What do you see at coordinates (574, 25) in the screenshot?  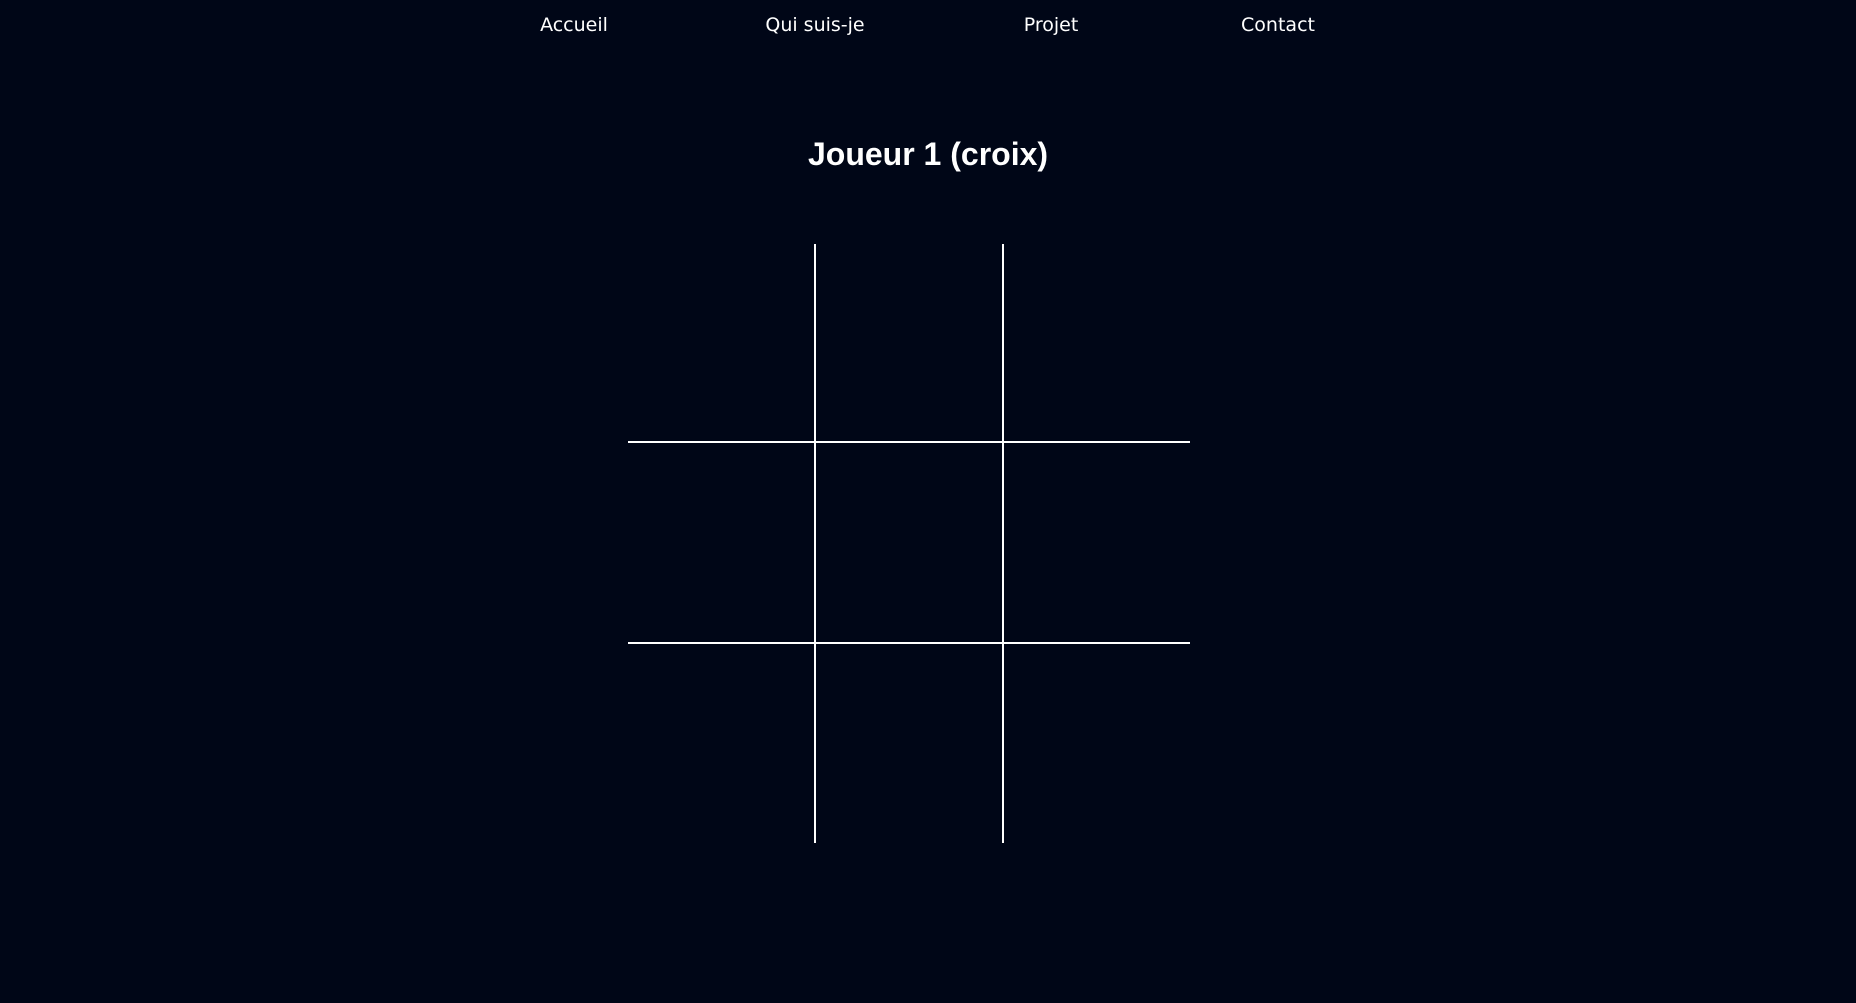 I see `nav-link-accueil: Accueil` at bounding box center [574, 25].